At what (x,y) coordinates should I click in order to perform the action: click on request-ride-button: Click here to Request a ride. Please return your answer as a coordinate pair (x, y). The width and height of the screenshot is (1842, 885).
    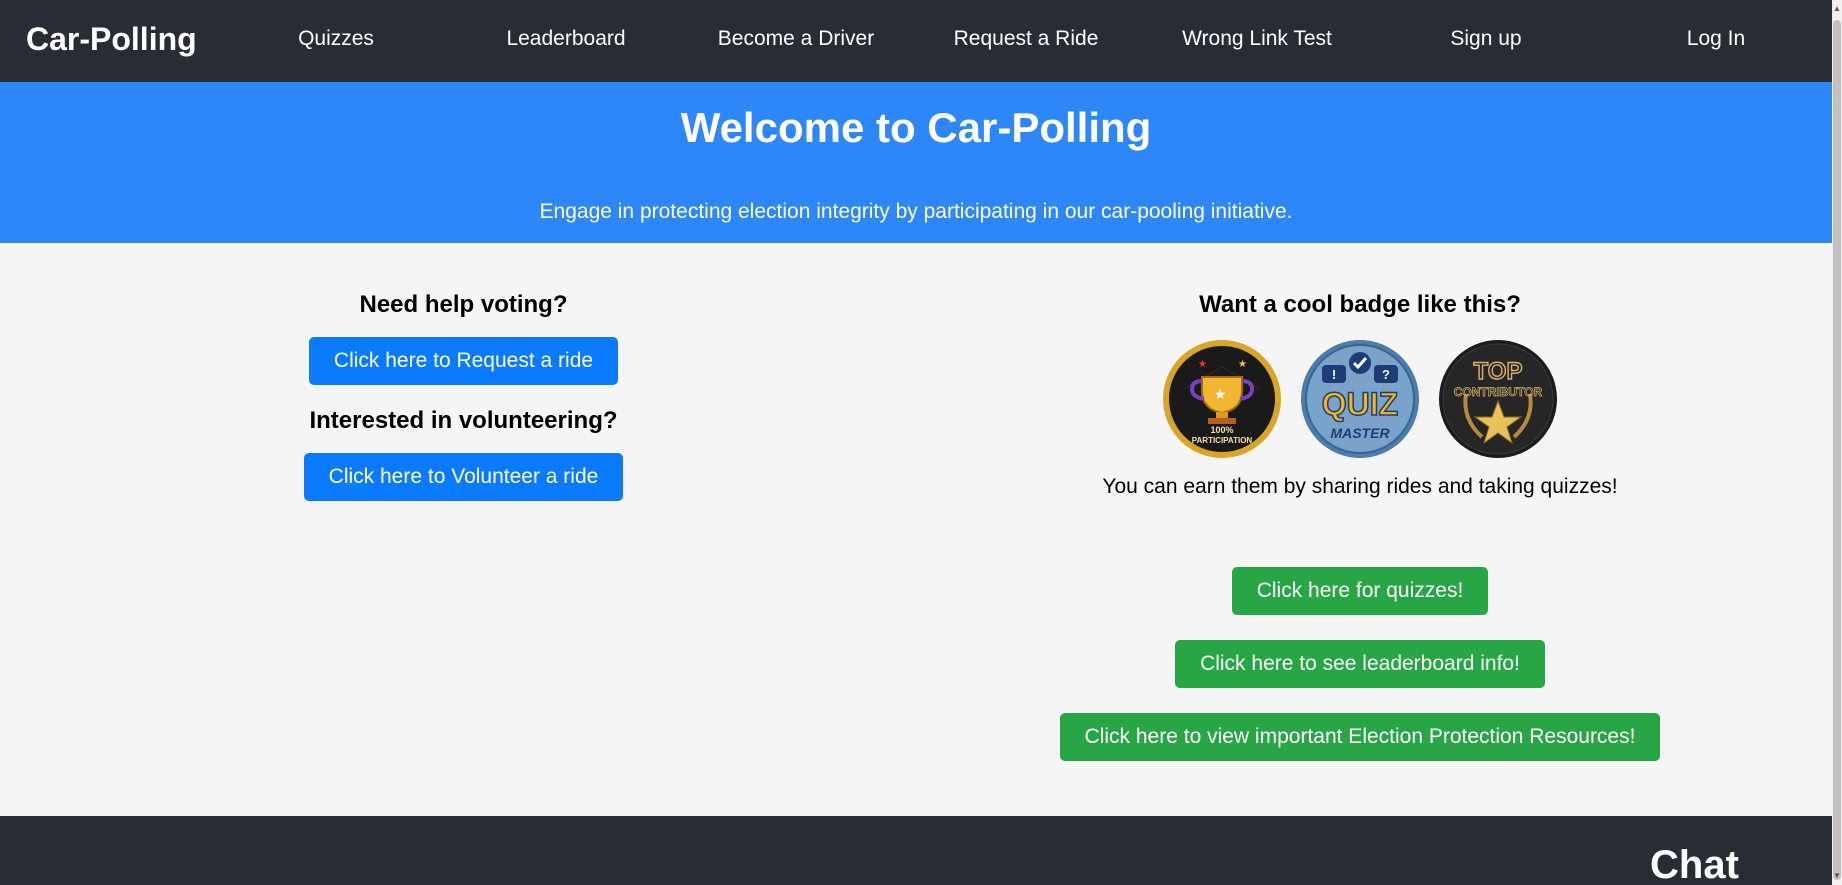
    Looking at the image, I should click on (463, 361).